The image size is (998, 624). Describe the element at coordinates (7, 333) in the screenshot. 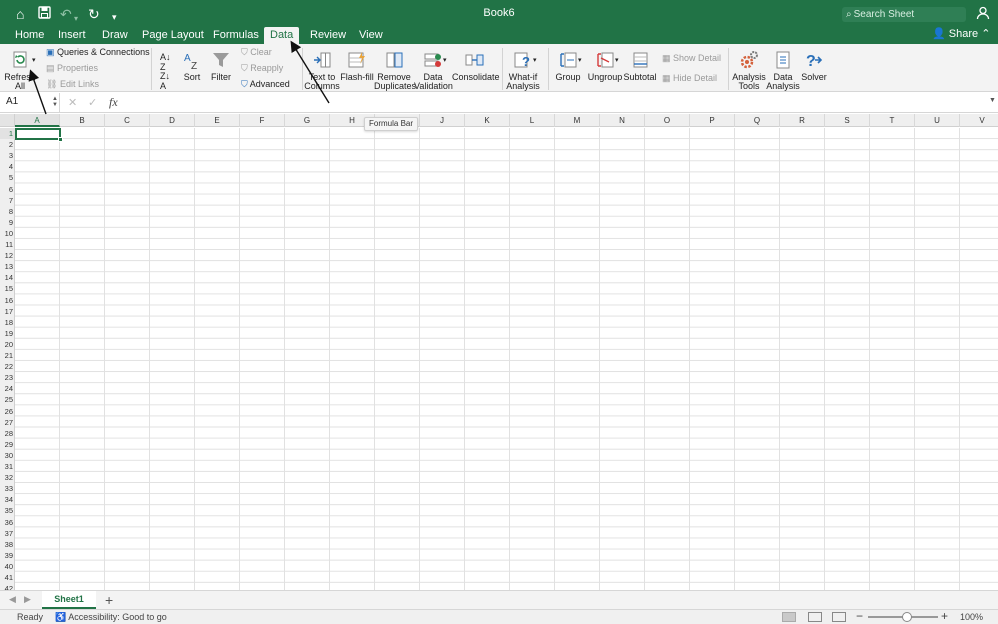

I see `row-header: 19` at that location.